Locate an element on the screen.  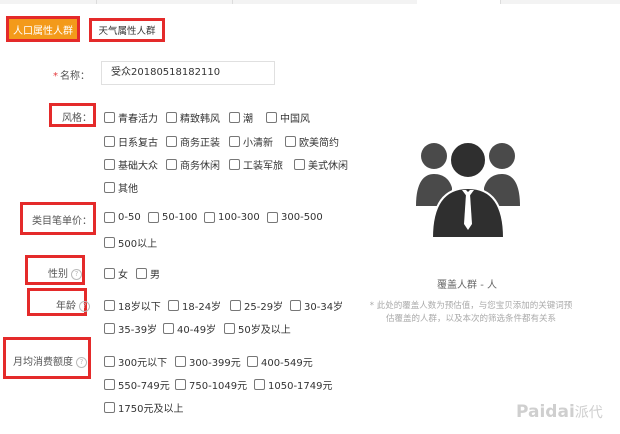
age-option: 18-24岁 is located at coordinates (194, 305).